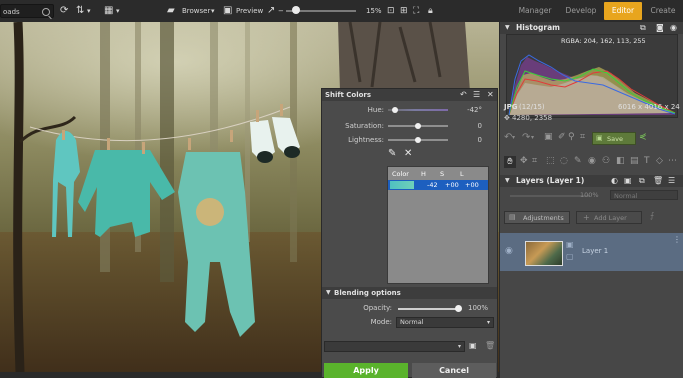  I want to click on fit-icon: ⊡, so click(391, 11).